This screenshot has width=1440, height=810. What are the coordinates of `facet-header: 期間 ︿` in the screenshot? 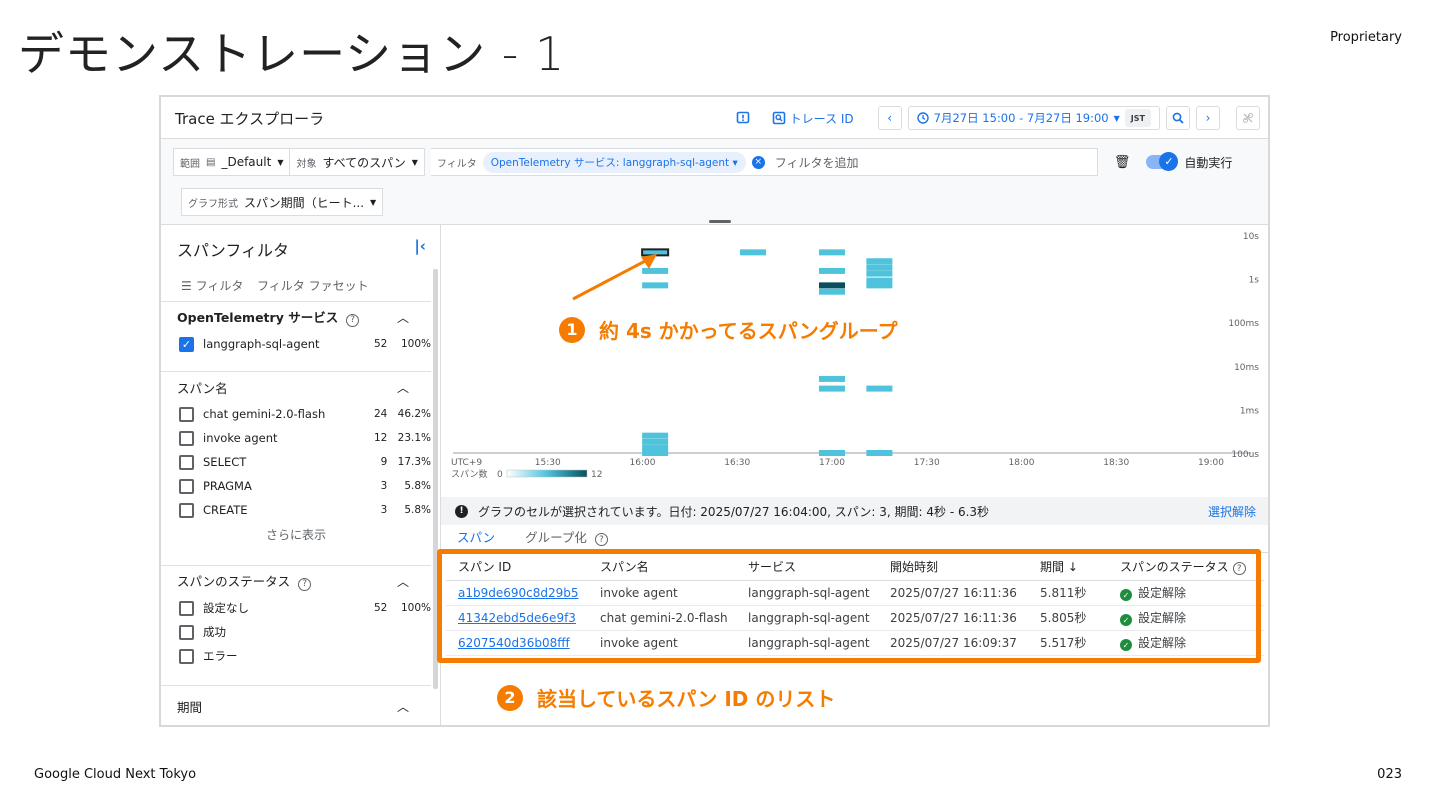 It's located at (296, 705).